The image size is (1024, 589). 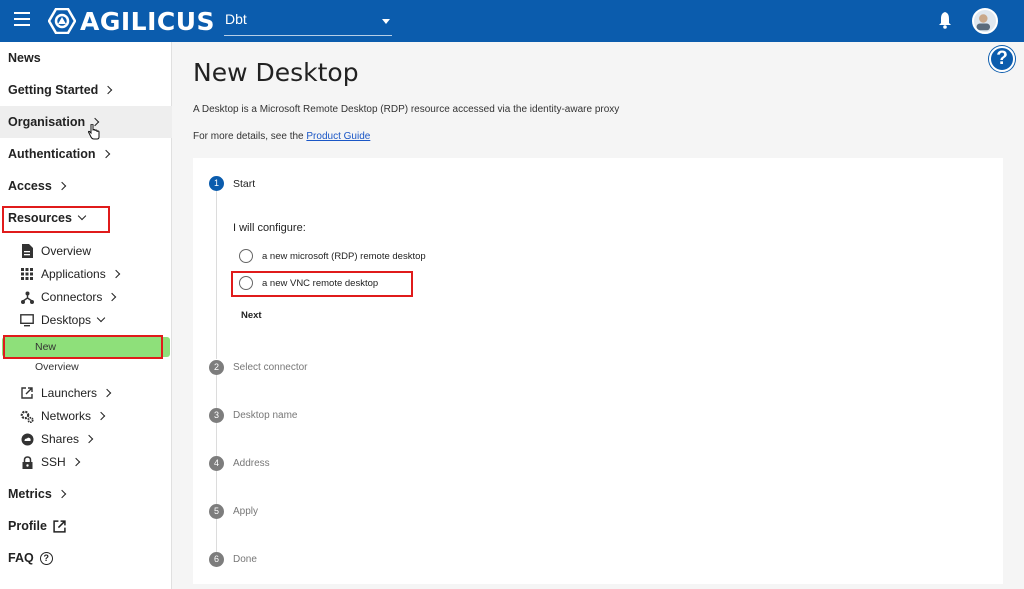 I want to click on cloud-icon, so click(x=27, y=439).